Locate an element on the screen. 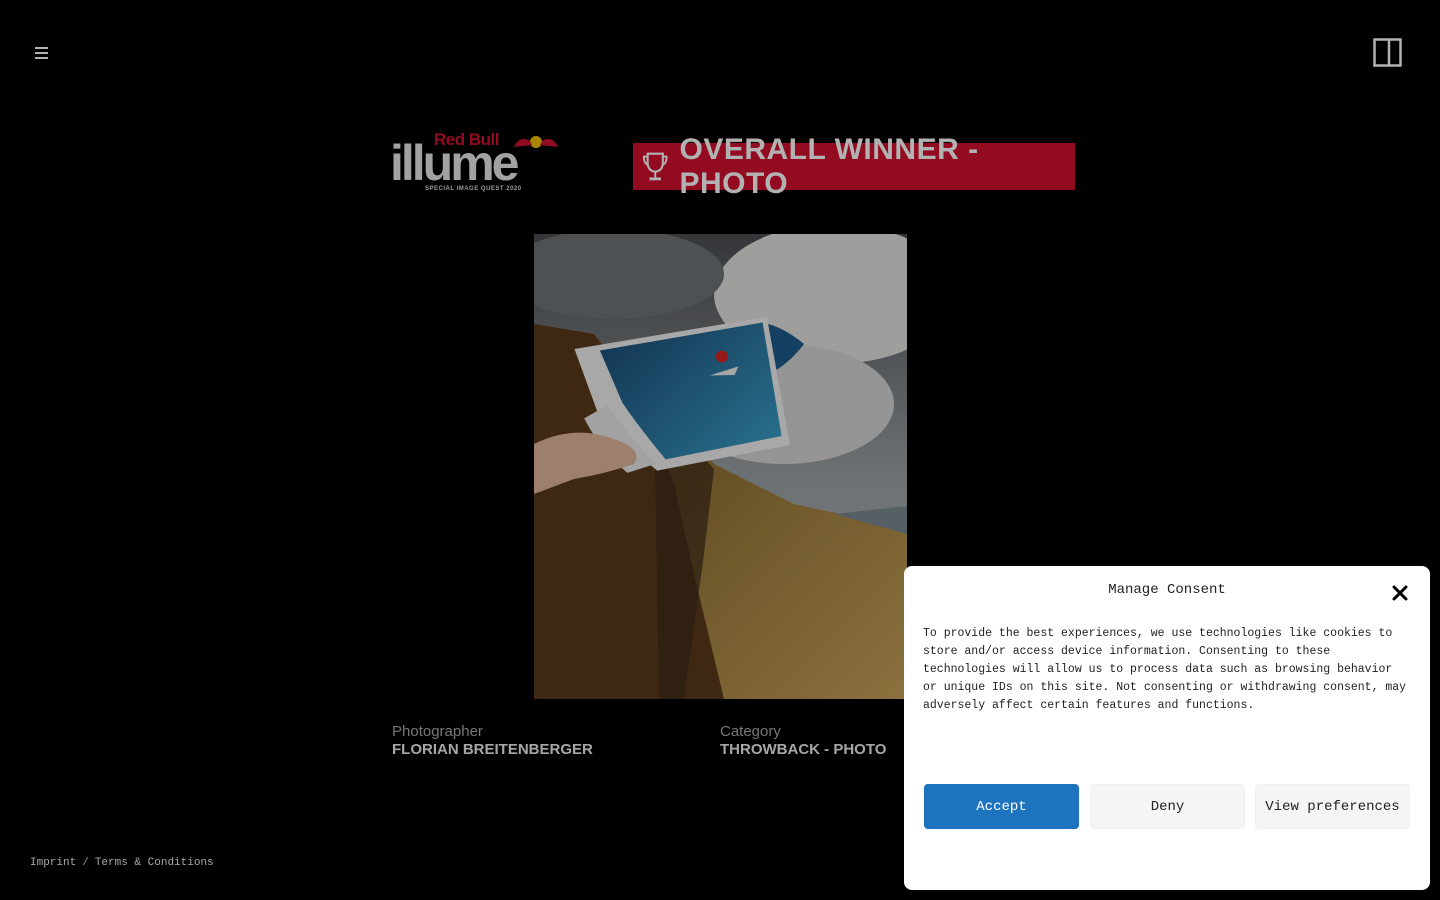 This screenshot has height=900, width=1440. photographer-info: Photographer FLORIAN BREITENBERGER is located at coordinates (492, 741).